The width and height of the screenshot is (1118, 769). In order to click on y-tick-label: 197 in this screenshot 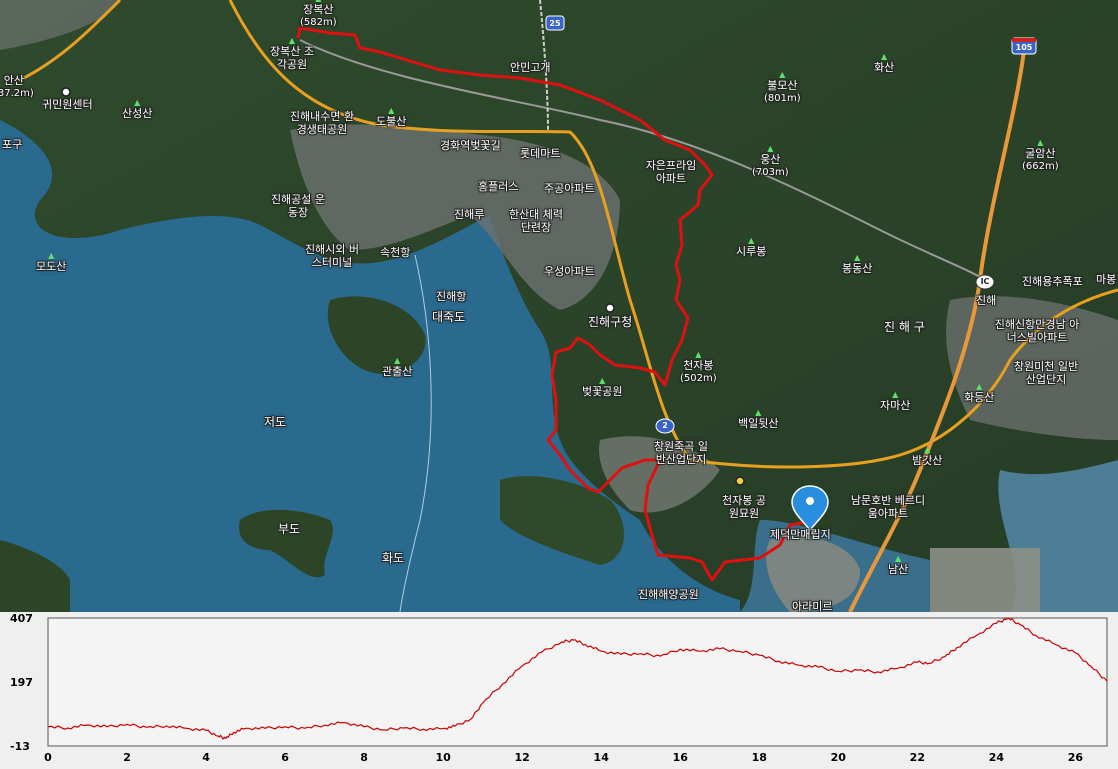, I will do `click(21, 682)`.